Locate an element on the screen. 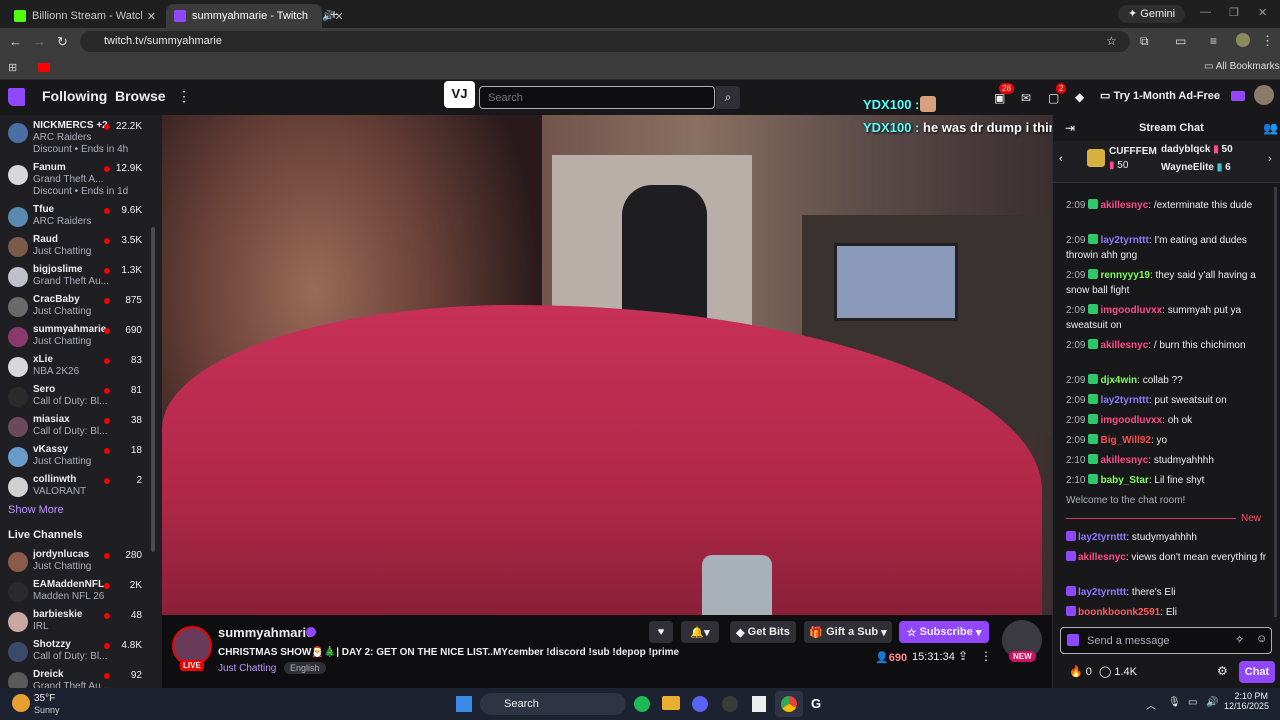 This screenshot has height=720, width=1280. forward-icon: → is located at coordinates (39, 41).